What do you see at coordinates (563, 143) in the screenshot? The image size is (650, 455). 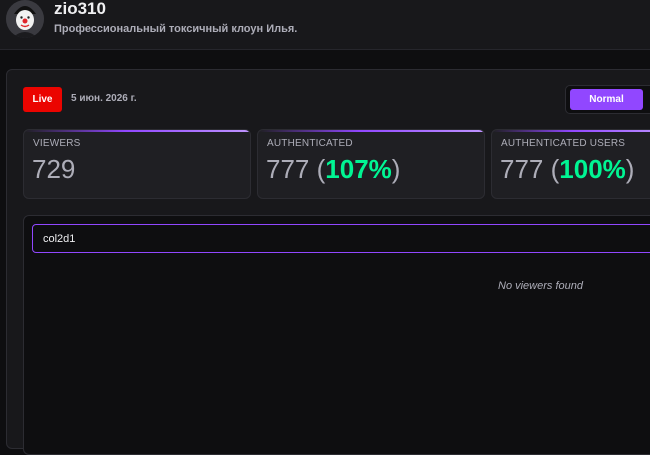 I see `stat-label: AUTHENTICATED USERS` at bounding box center [563, 143].